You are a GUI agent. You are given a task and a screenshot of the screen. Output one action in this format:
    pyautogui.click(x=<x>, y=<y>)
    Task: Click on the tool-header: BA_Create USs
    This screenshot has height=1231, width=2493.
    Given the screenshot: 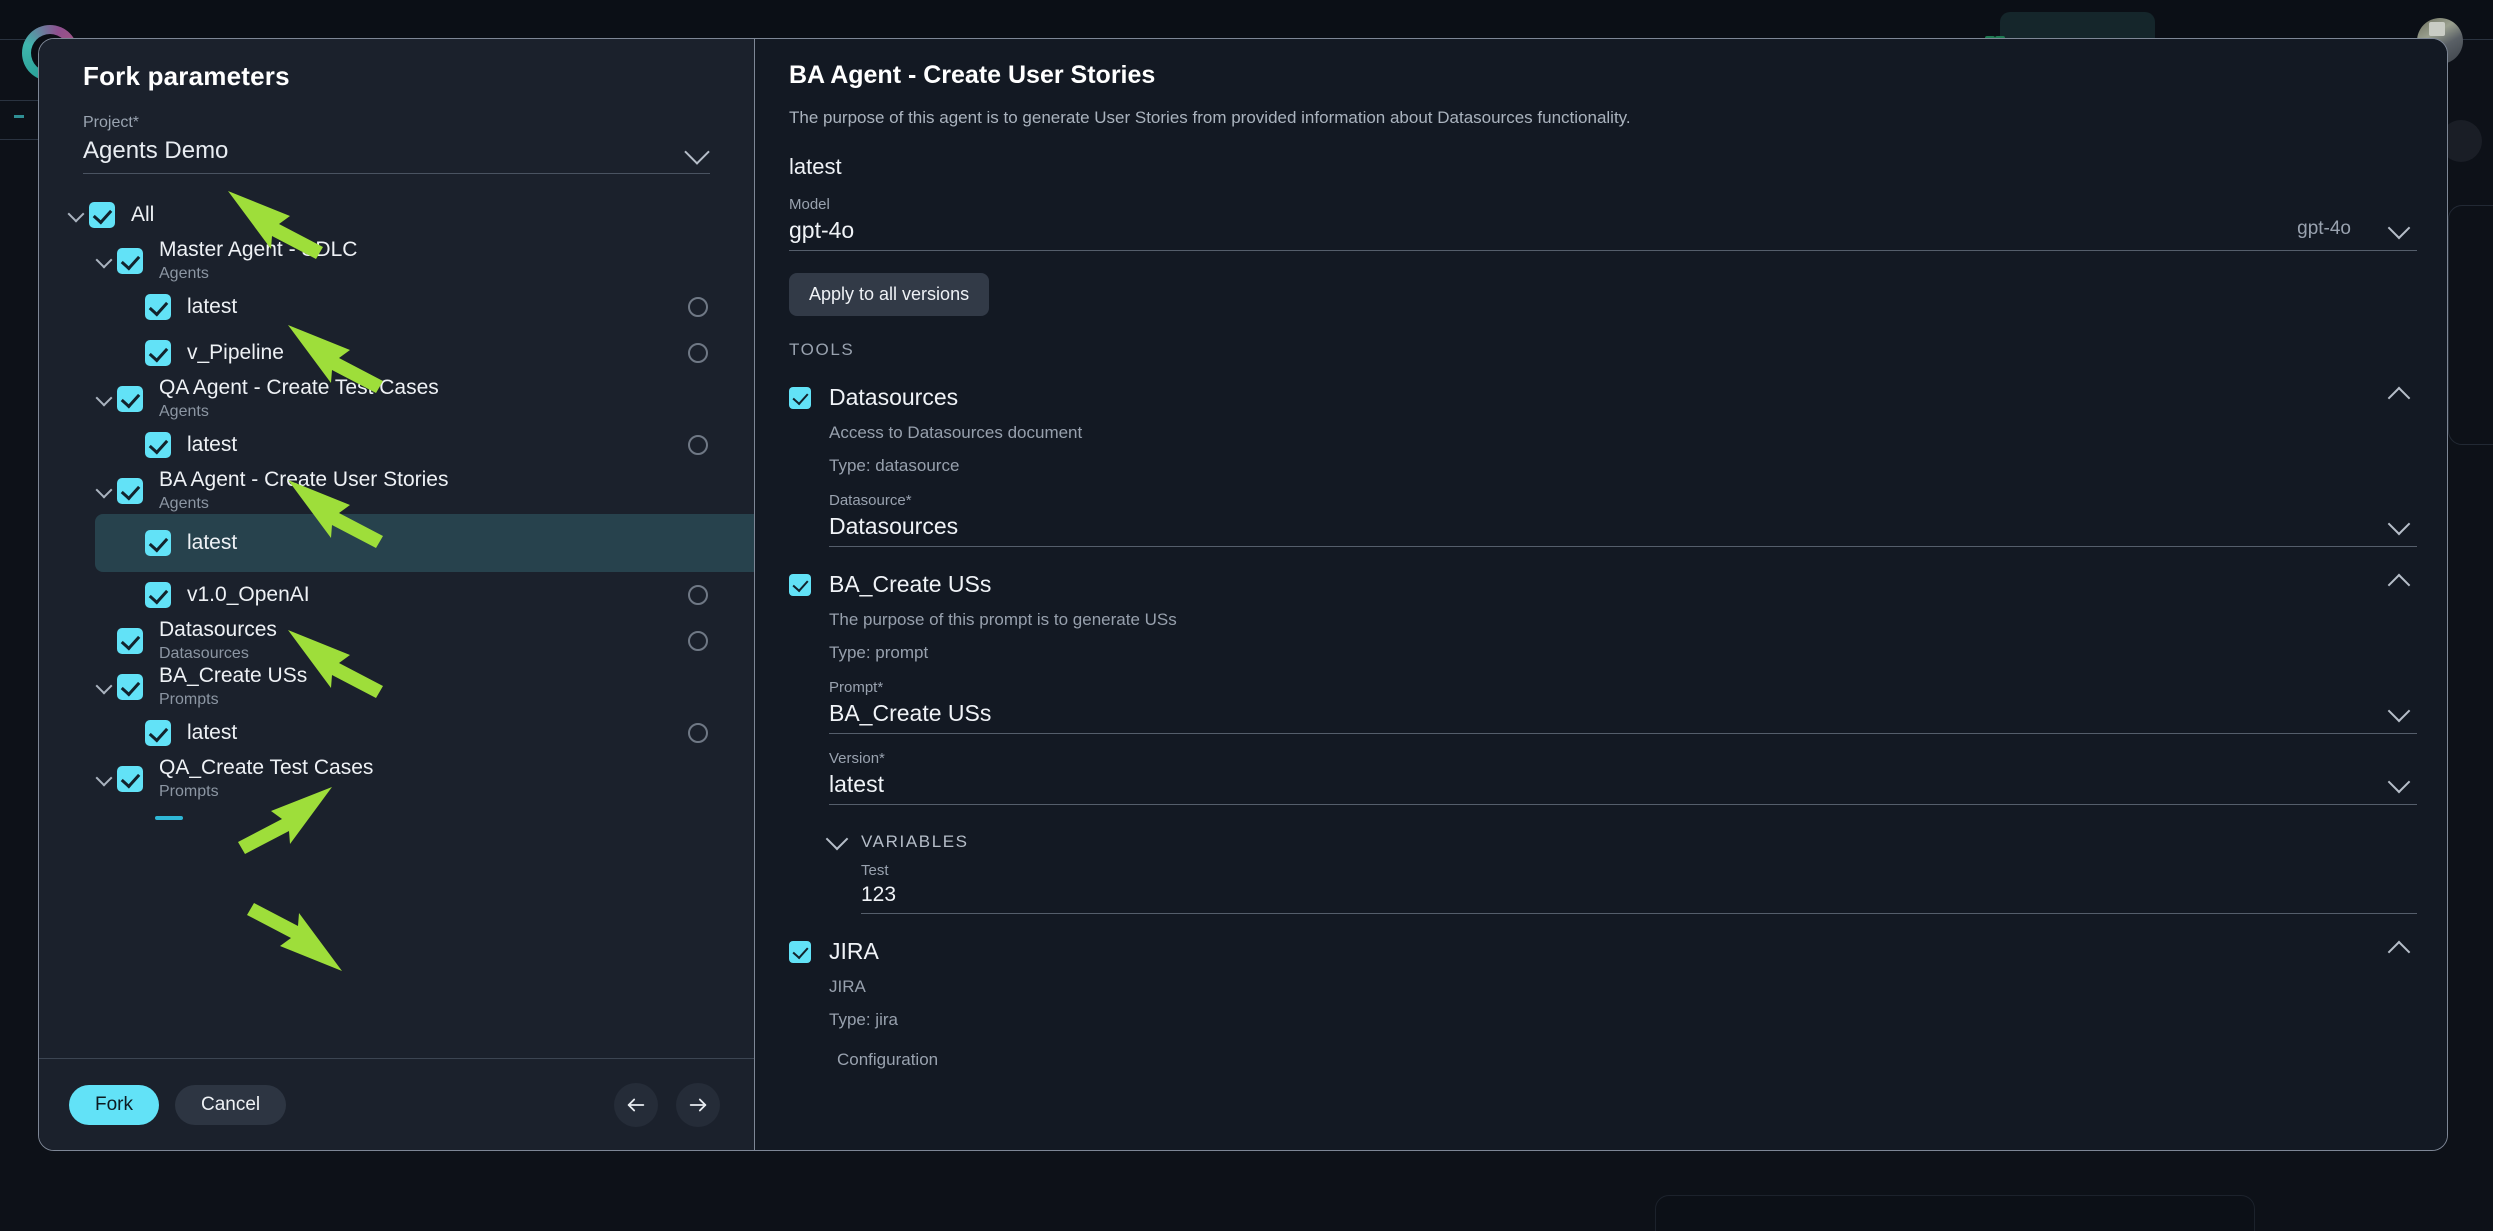 What is the action you would take?
    pyautogui.click(x=1603, y=584)
    